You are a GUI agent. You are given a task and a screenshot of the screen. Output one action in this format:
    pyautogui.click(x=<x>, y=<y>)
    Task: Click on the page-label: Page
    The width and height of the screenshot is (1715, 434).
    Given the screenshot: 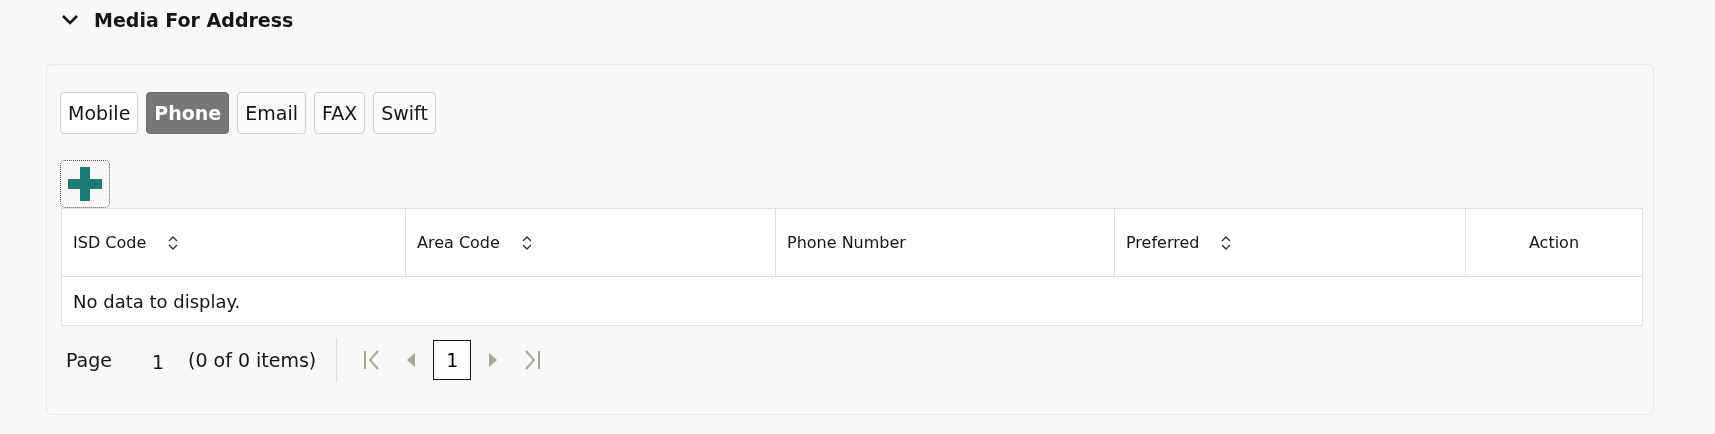 What is the action you would take?
    pyautogui.click(x=89, y=360)
    